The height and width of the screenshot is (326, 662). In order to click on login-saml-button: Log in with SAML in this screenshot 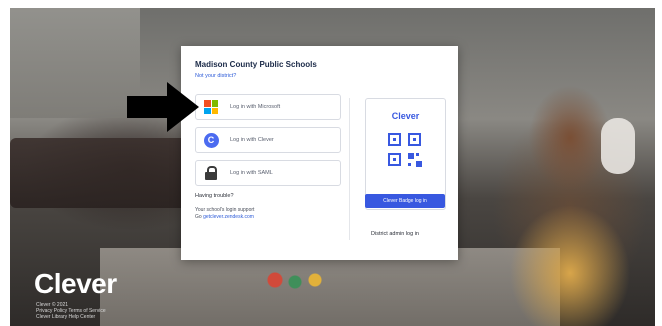, I will do `click(268, 173)`.